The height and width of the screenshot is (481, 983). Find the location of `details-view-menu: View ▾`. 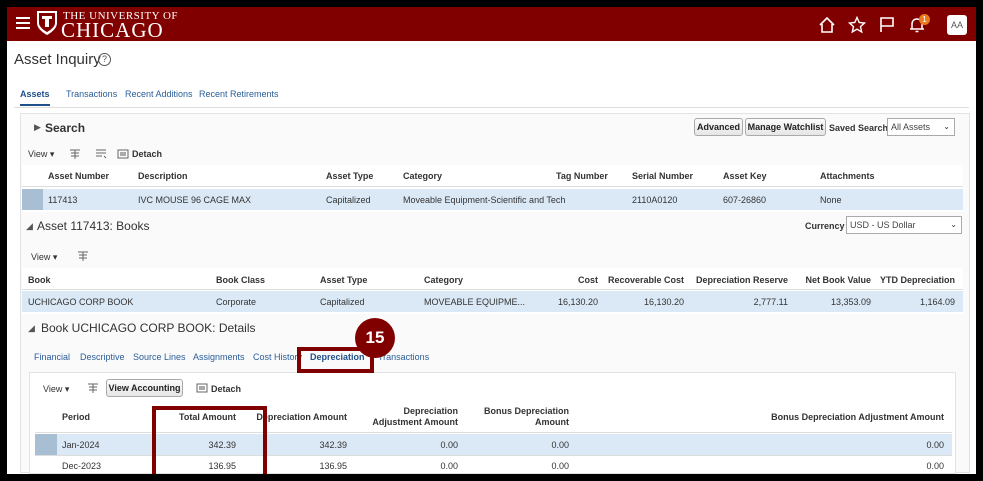

details-view-menu: View ▾ is located at coordinates (56, 389).